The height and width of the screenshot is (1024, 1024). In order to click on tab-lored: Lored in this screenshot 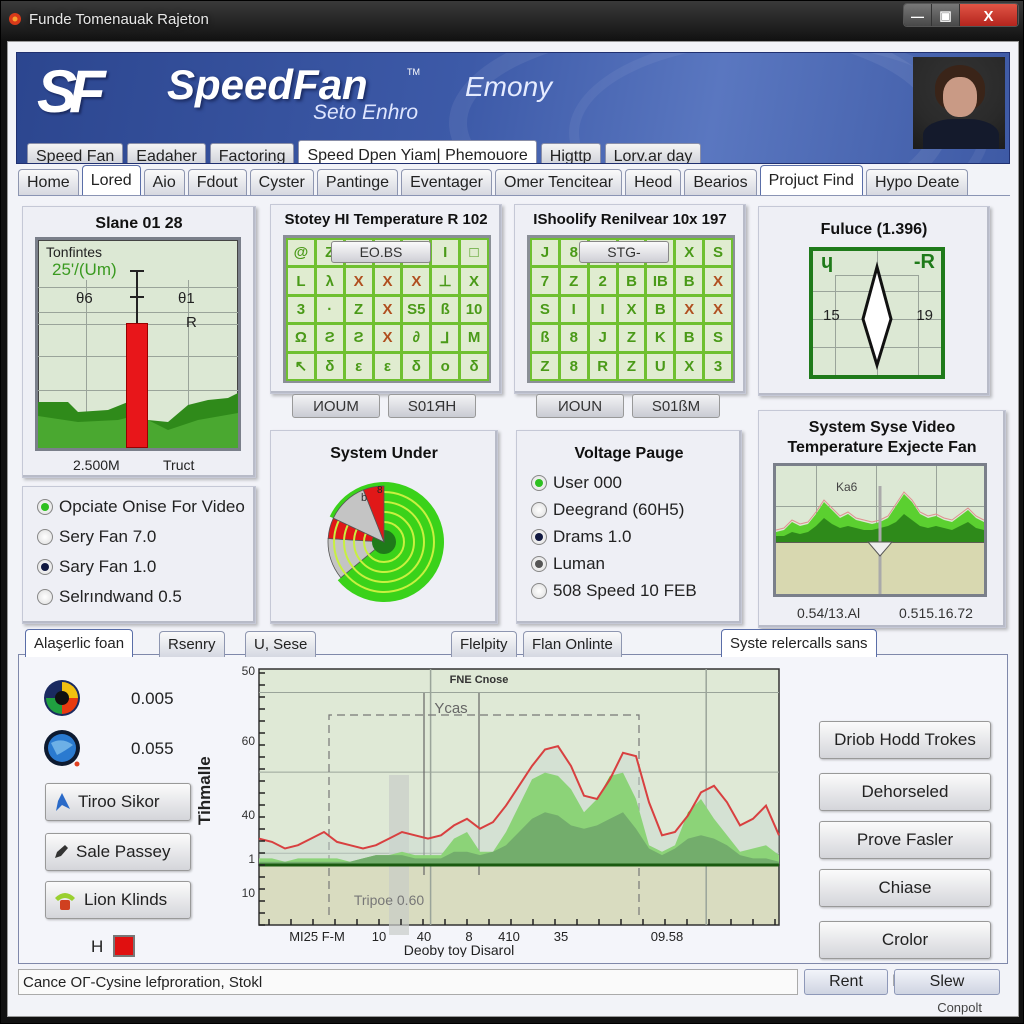, I will do `click(111, 180)`.